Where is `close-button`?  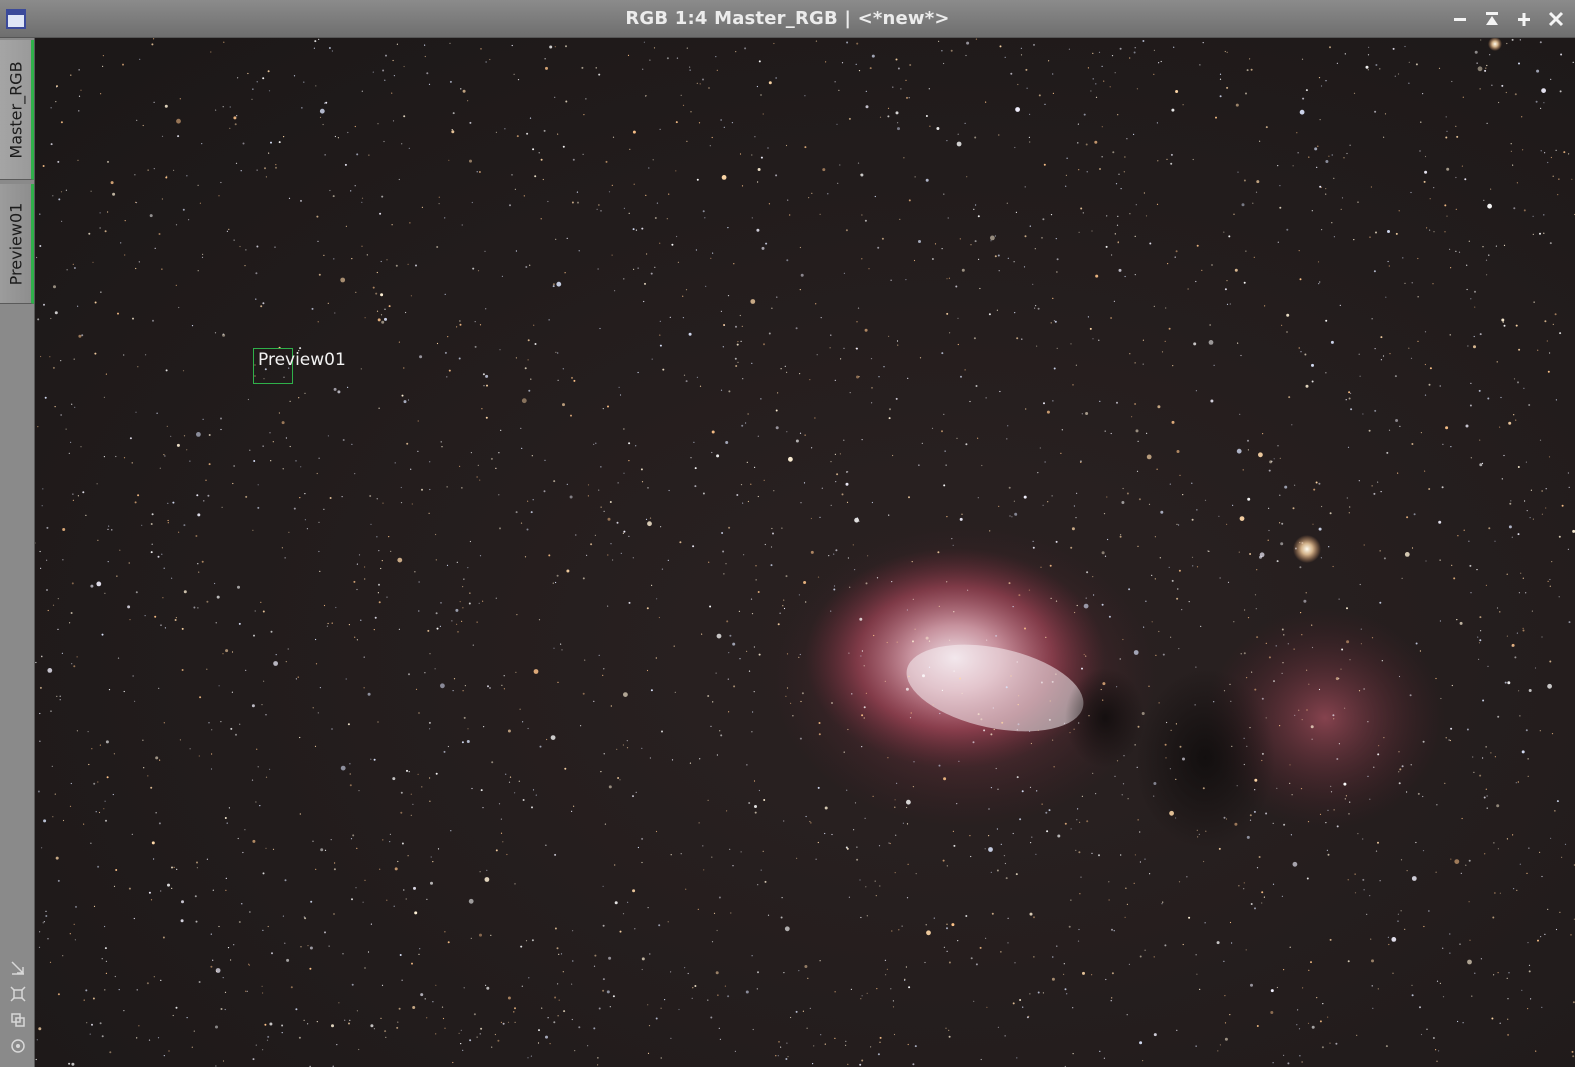
close-button is located at coordinates (1556, 19).